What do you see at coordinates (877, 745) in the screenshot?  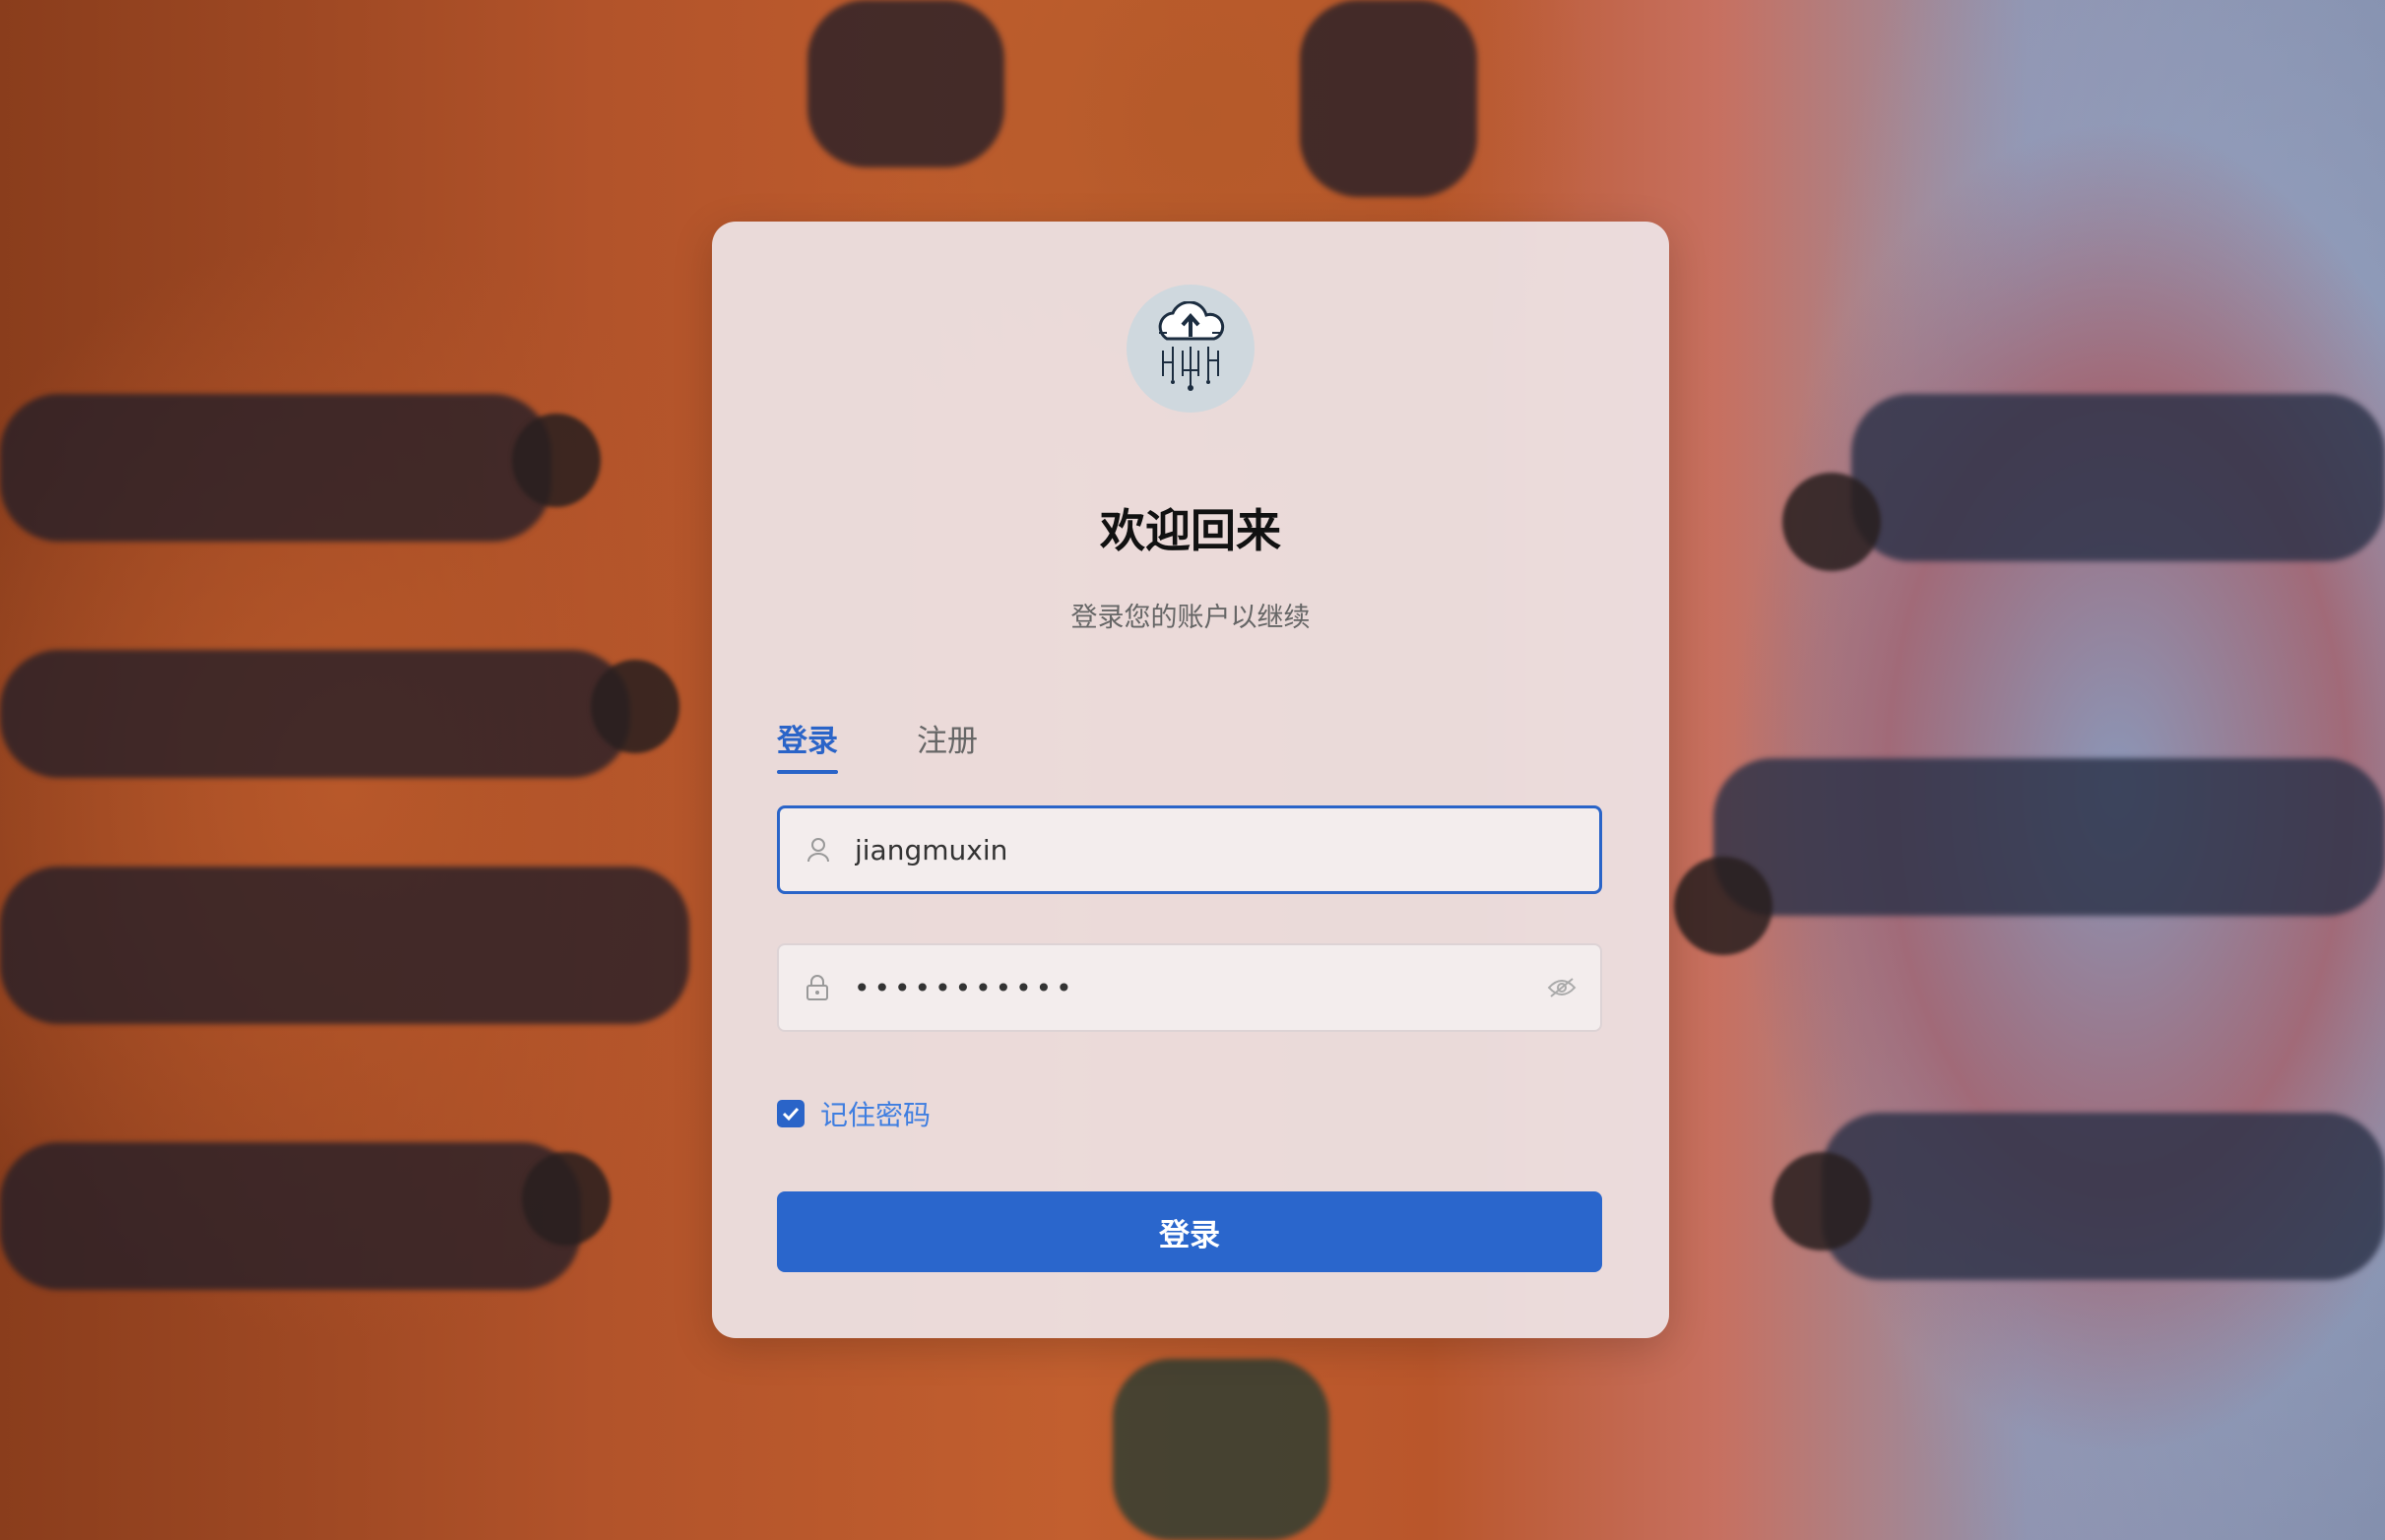 I see `auth-tabs: 登录 注册` at bounding box center [877, 745].